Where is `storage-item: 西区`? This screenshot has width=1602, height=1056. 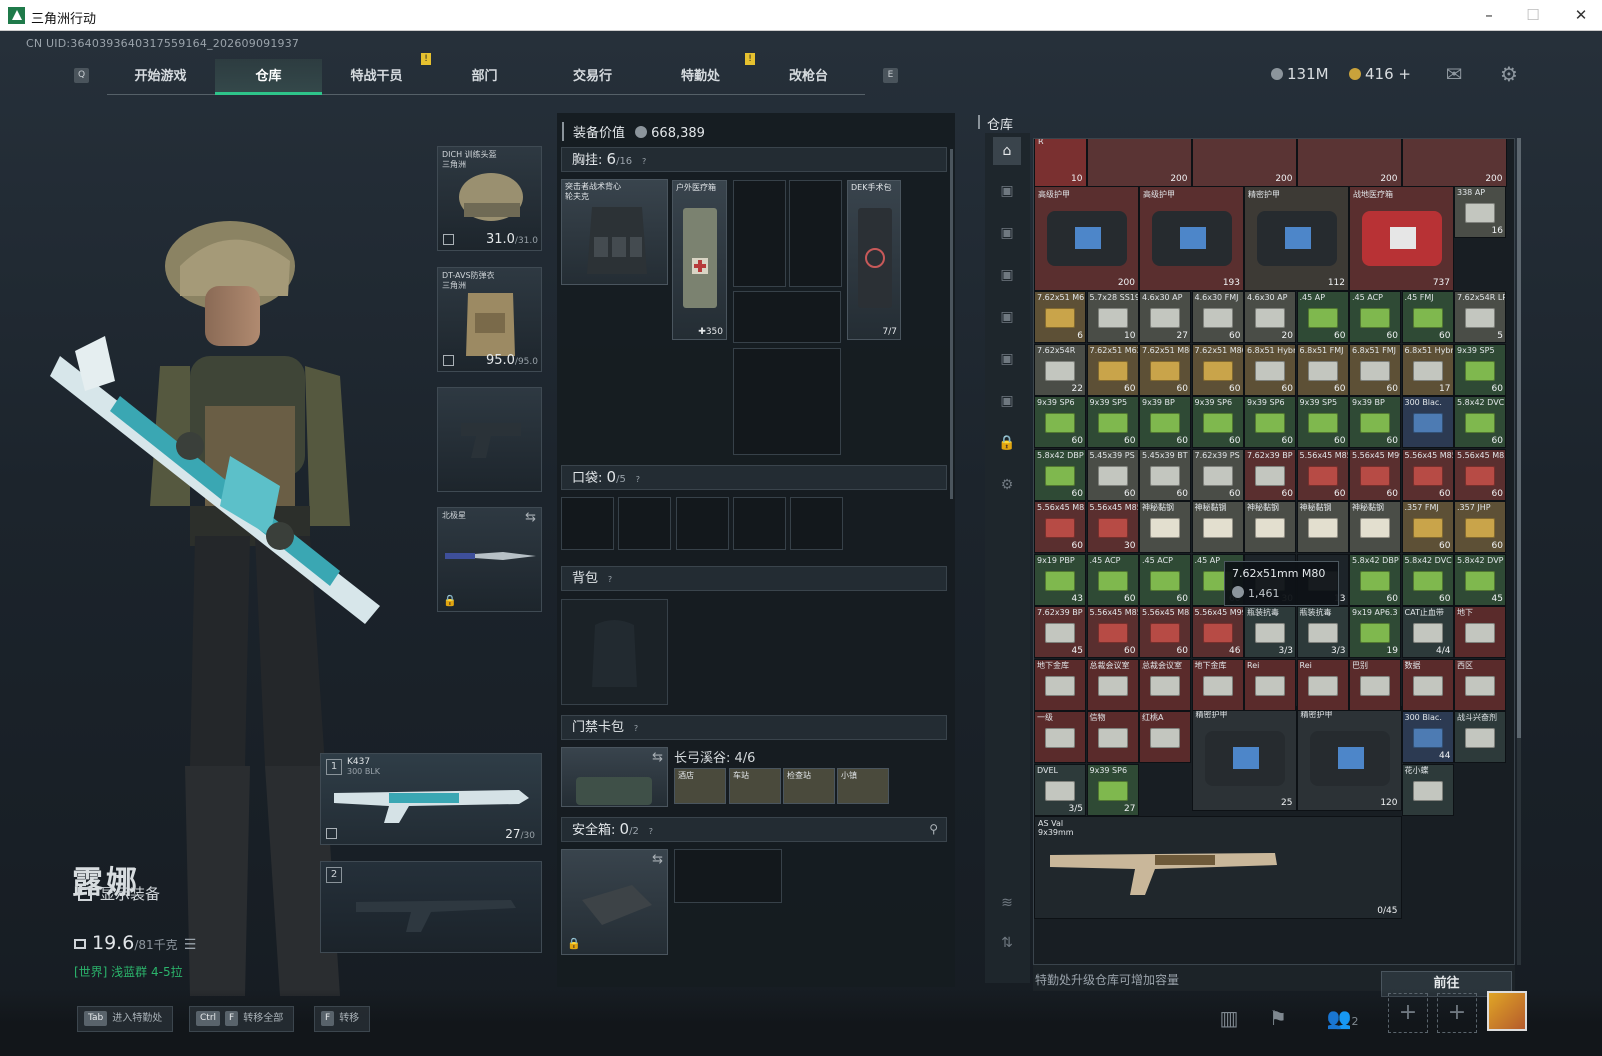 storage-item: 西区 is located at coordinates (1480, 684).